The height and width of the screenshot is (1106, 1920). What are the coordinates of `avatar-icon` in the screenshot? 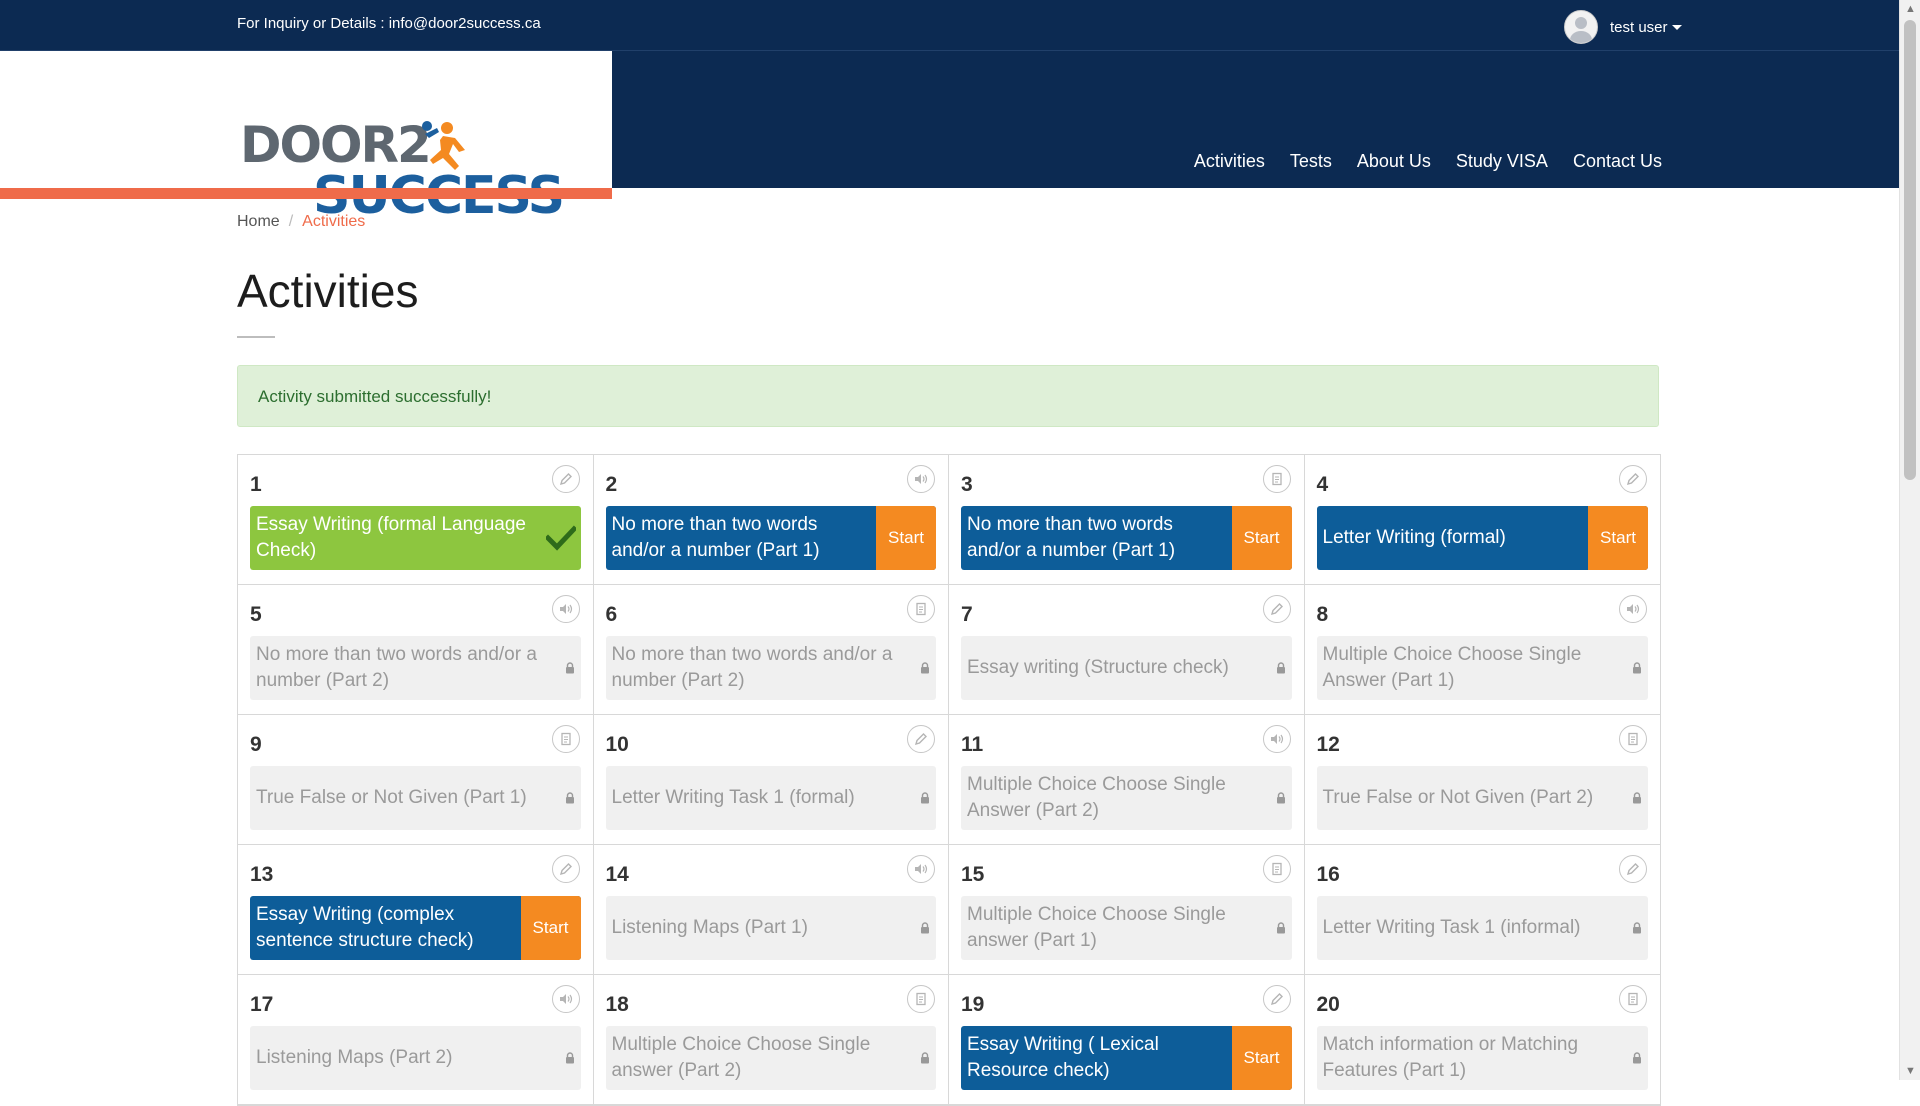 It's located at (1581, 27).